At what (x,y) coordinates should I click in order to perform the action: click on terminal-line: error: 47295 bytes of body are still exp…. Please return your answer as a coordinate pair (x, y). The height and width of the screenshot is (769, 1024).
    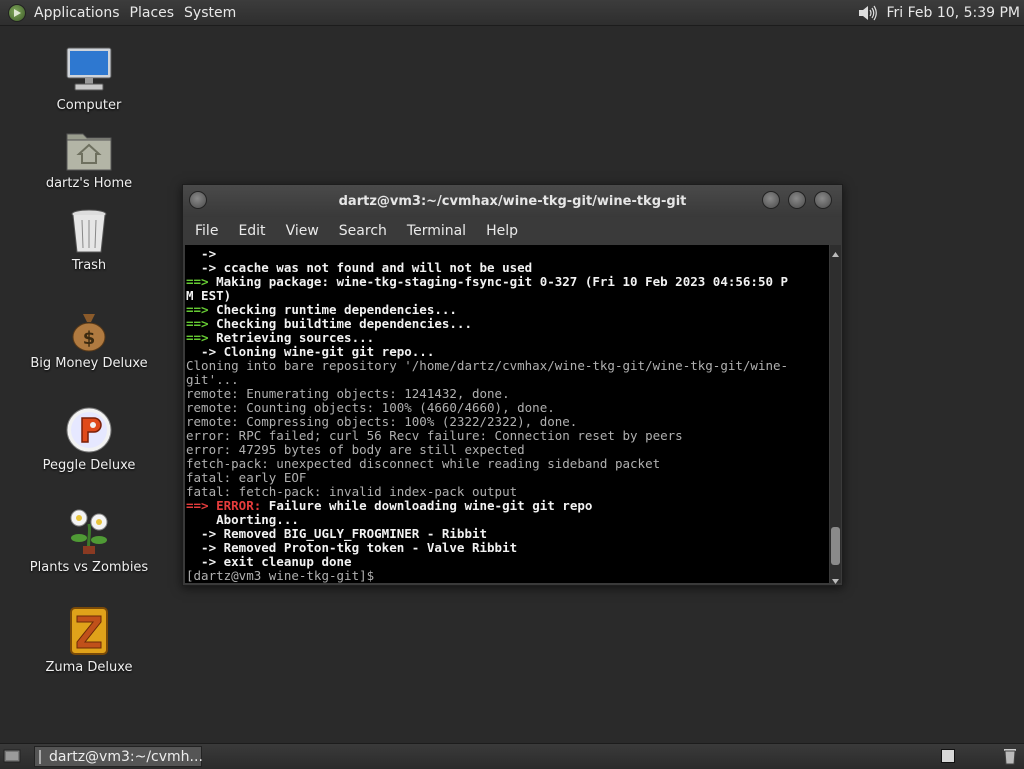
    Looking at the image, I should click on (507, 450).